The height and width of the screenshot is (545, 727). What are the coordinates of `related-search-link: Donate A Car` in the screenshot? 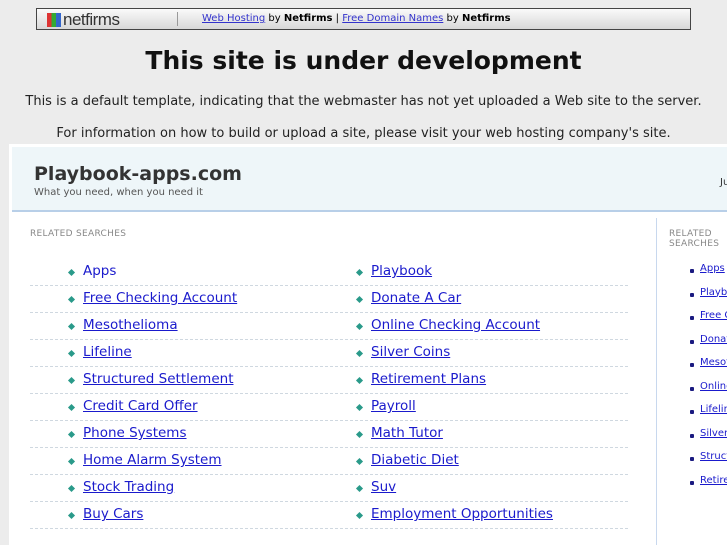 It's located at (416, 298).